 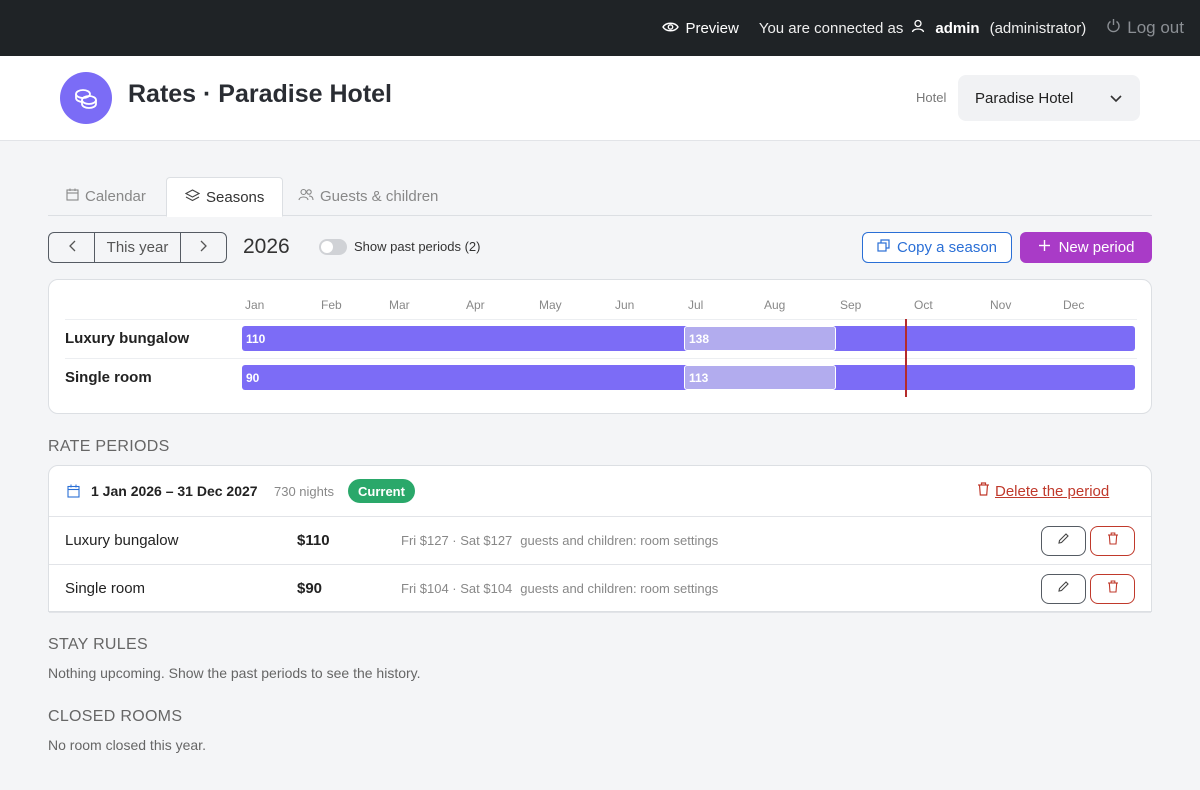 I want to click on room-price: $110, so click(x=313, y=540).